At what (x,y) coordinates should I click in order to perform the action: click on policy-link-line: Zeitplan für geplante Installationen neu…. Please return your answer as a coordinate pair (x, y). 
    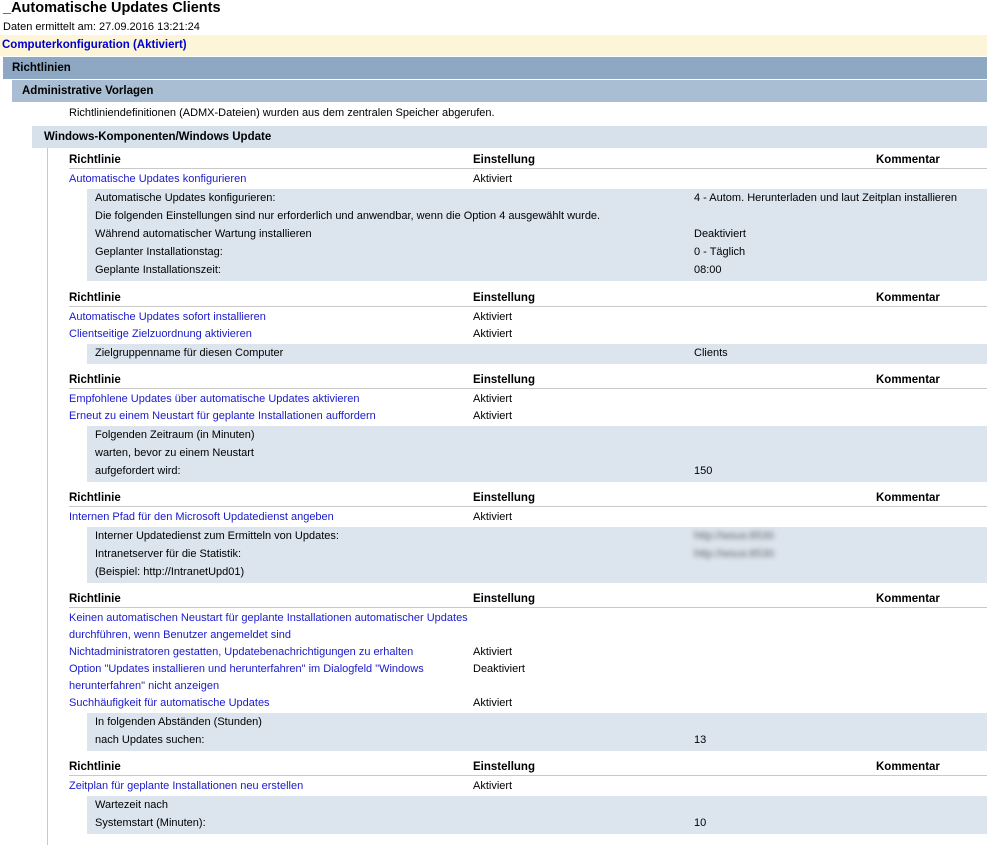
    Looking at the image, I should click on (186, 786).